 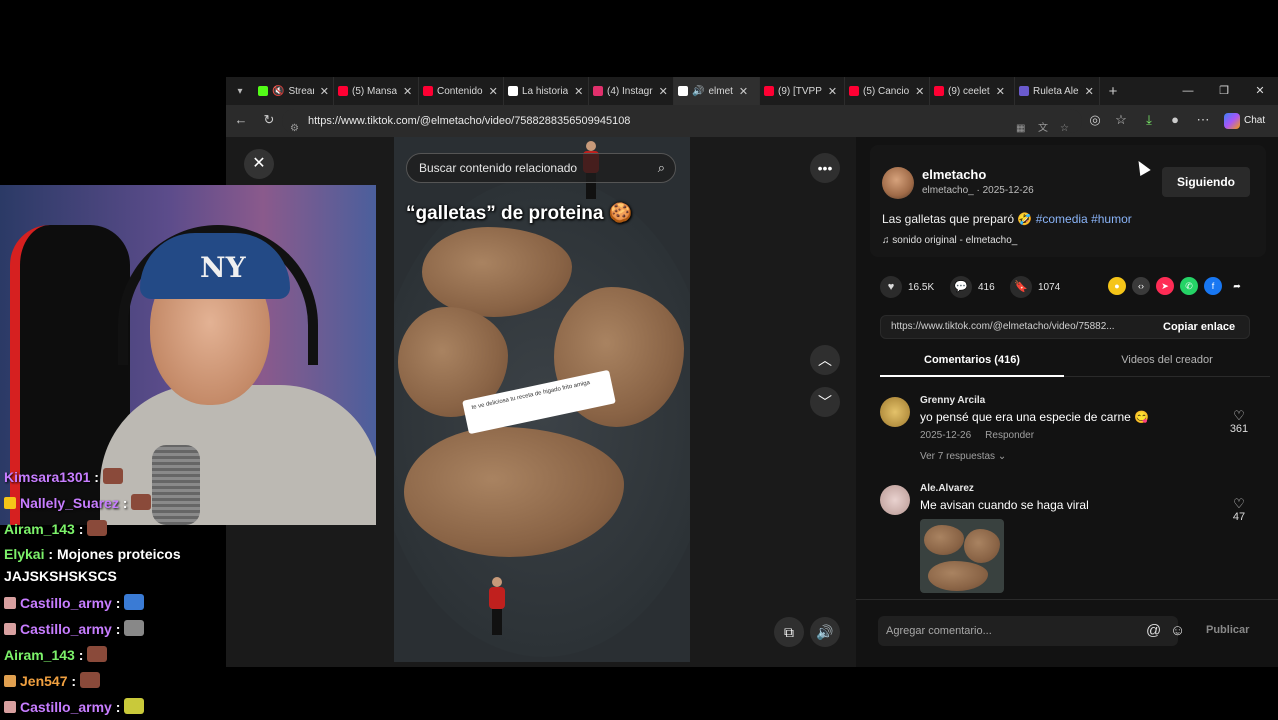 I want to click on comment-like-count: 47, so click(x=1239, y=517).